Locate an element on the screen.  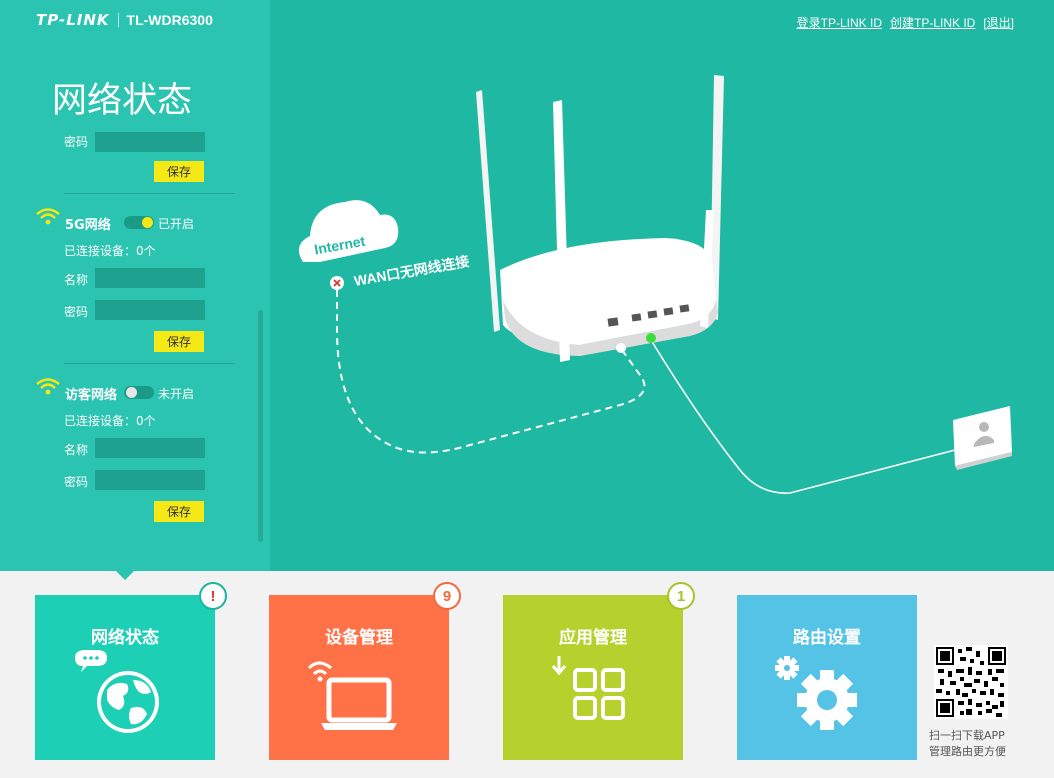
router-model: TL-WDR6300 is located at coordinates (169, 20).